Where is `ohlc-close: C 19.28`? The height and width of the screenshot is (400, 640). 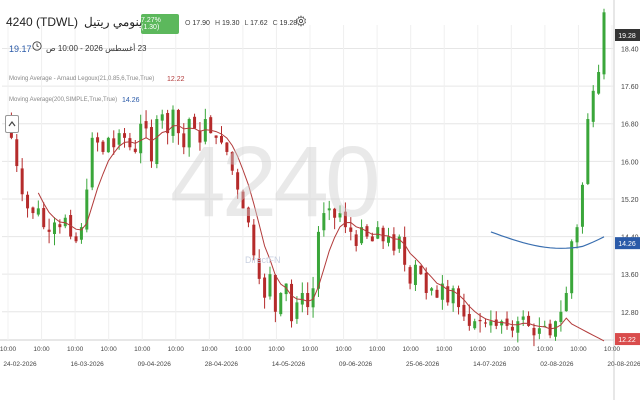
ohlc-close: C 19.28 is located at coordinates (285, 23).